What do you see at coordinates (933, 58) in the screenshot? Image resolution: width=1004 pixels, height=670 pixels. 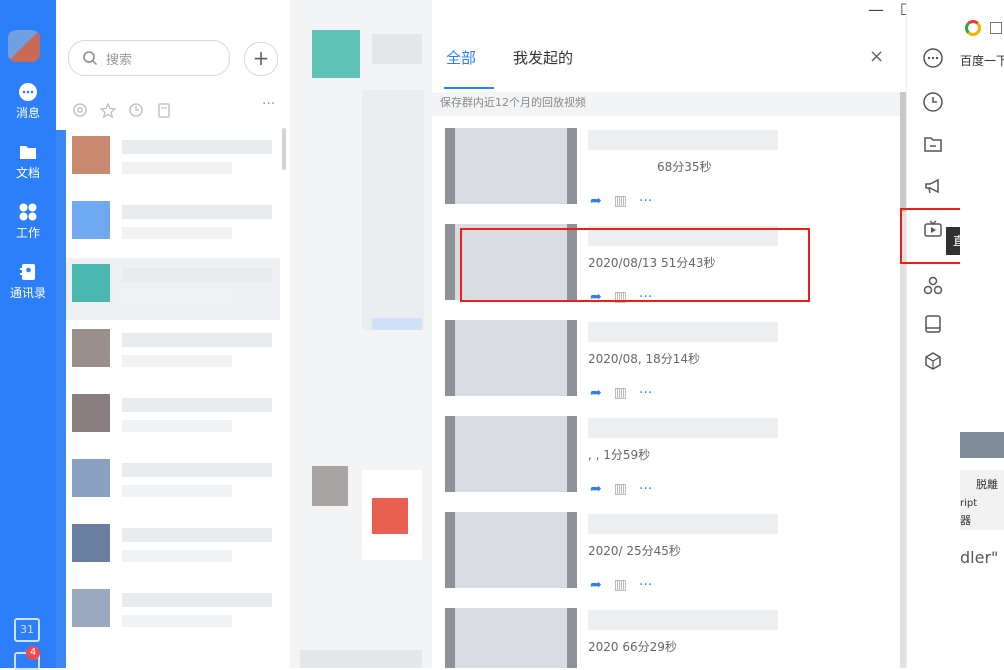 I see `more-circle-icon` at bounding box center [933, 58].